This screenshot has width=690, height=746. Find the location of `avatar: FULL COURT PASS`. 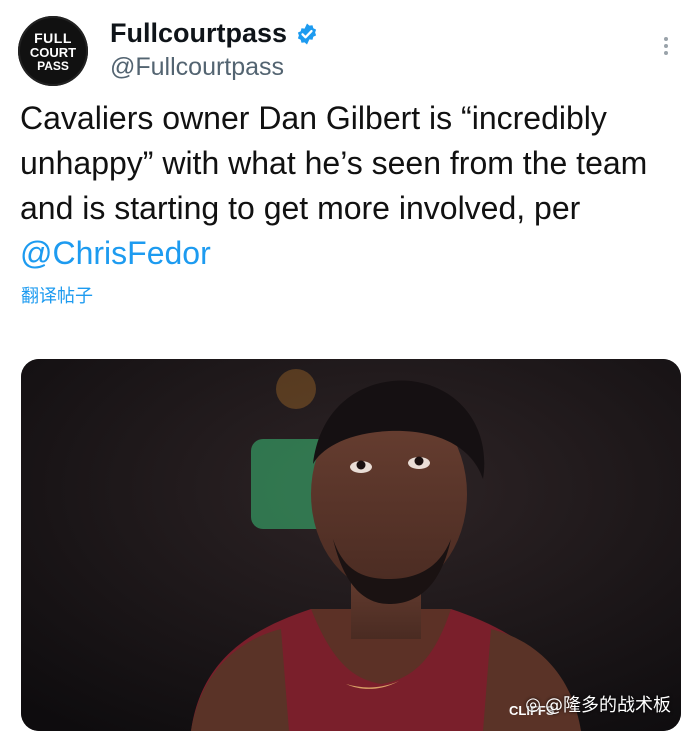

avatar: FULL COURT PASS is located at coordinates (53, 51).